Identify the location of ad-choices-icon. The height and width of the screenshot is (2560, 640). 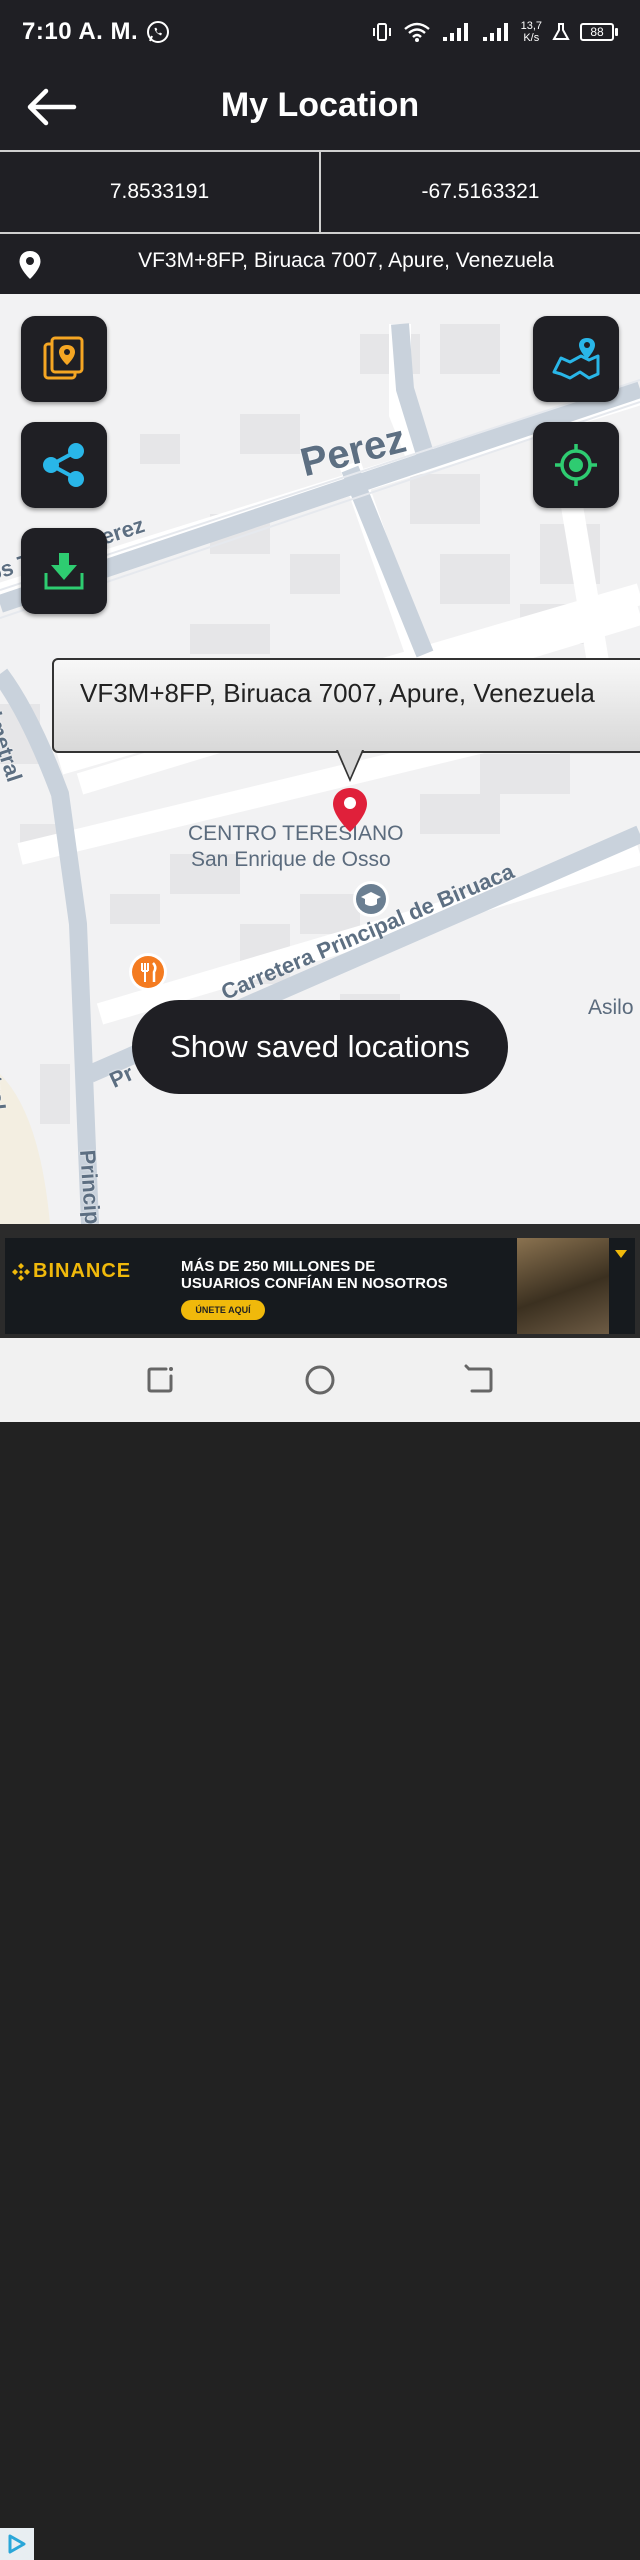
(17, 2544).